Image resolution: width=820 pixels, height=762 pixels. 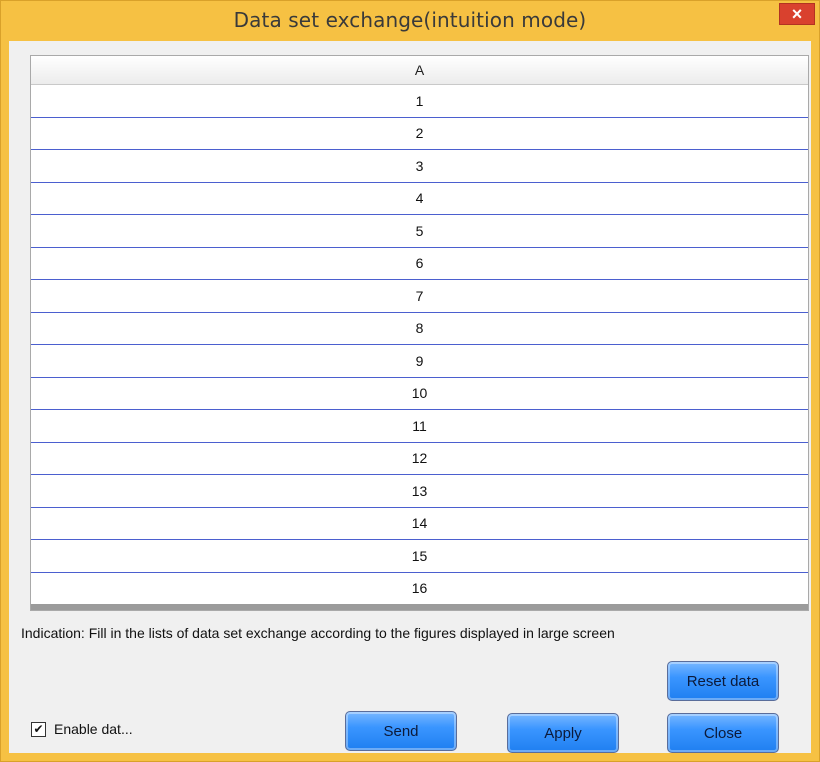 I want to click on table-bottom-border, so click(x=419, y=607).